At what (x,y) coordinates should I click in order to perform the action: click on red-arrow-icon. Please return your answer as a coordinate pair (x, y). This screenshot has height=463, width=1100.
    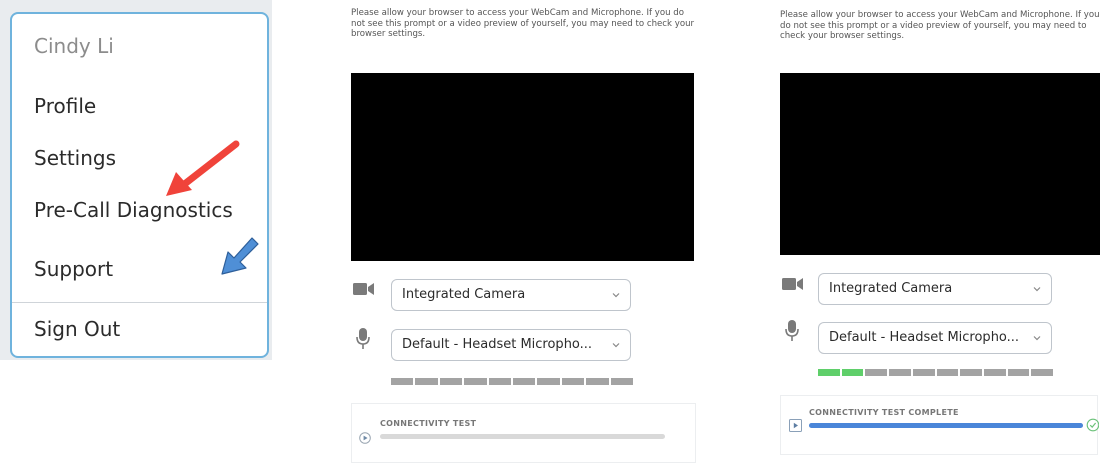
    Looking at the image, I should click on (203, 168).